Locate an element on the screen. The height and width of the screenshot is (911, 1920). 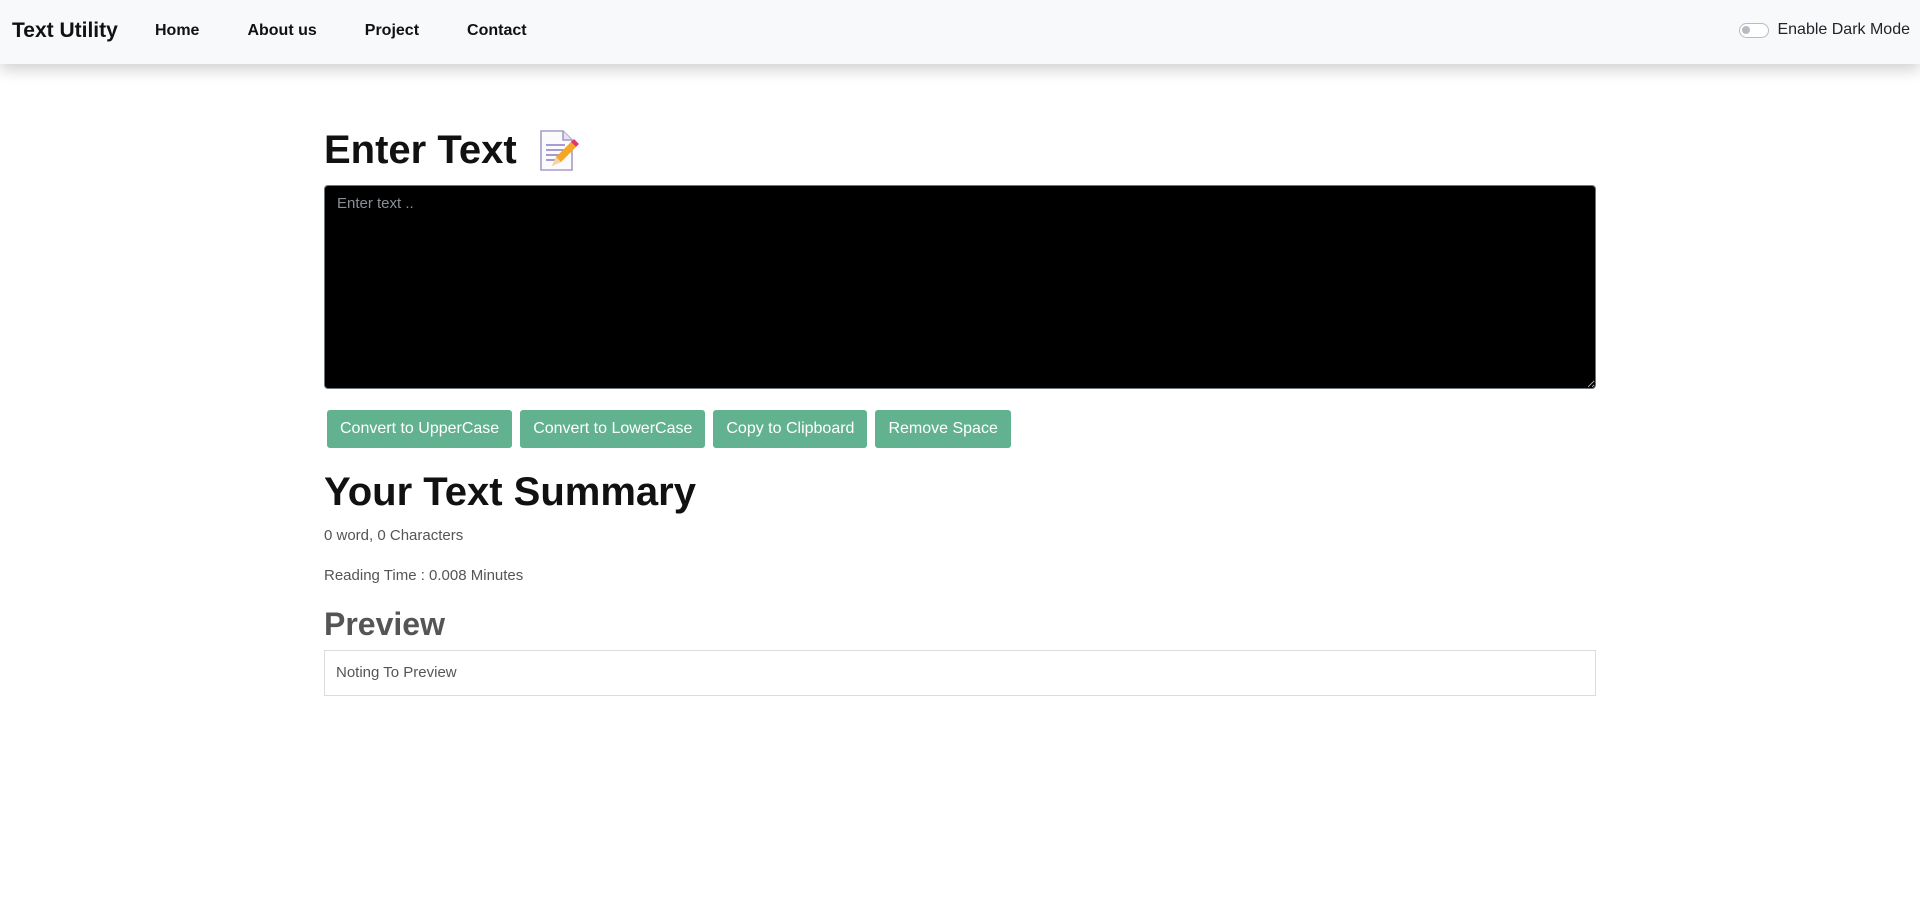
reading-time: Reading Time : 0.008 Minutes is located at coordinates (424, 575).